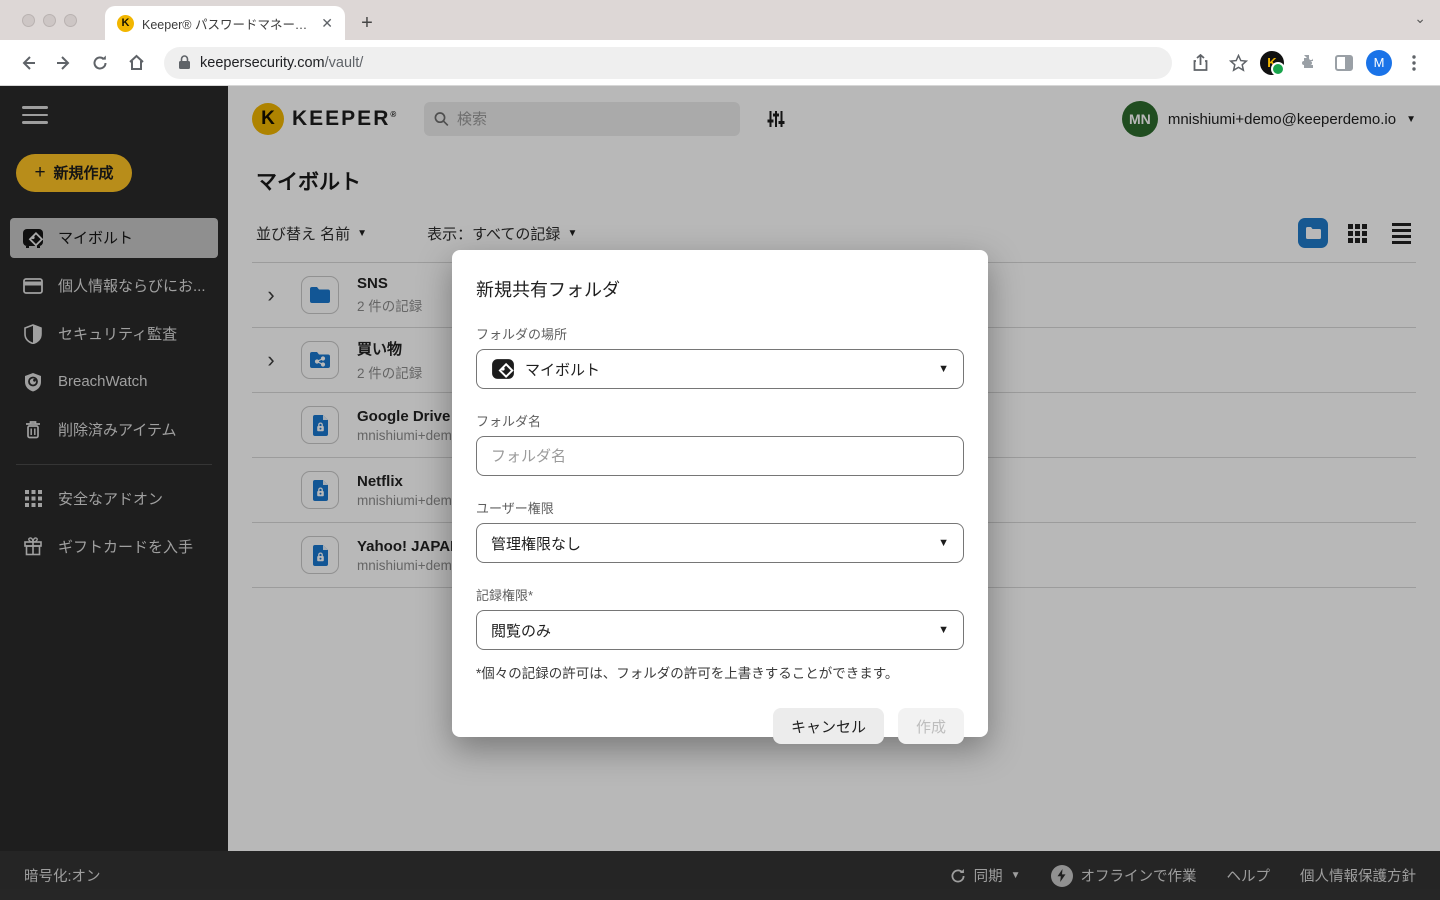  I want to click on browser-toolbar: keepersecurity.com/vault/ K M, so click(720, 63).